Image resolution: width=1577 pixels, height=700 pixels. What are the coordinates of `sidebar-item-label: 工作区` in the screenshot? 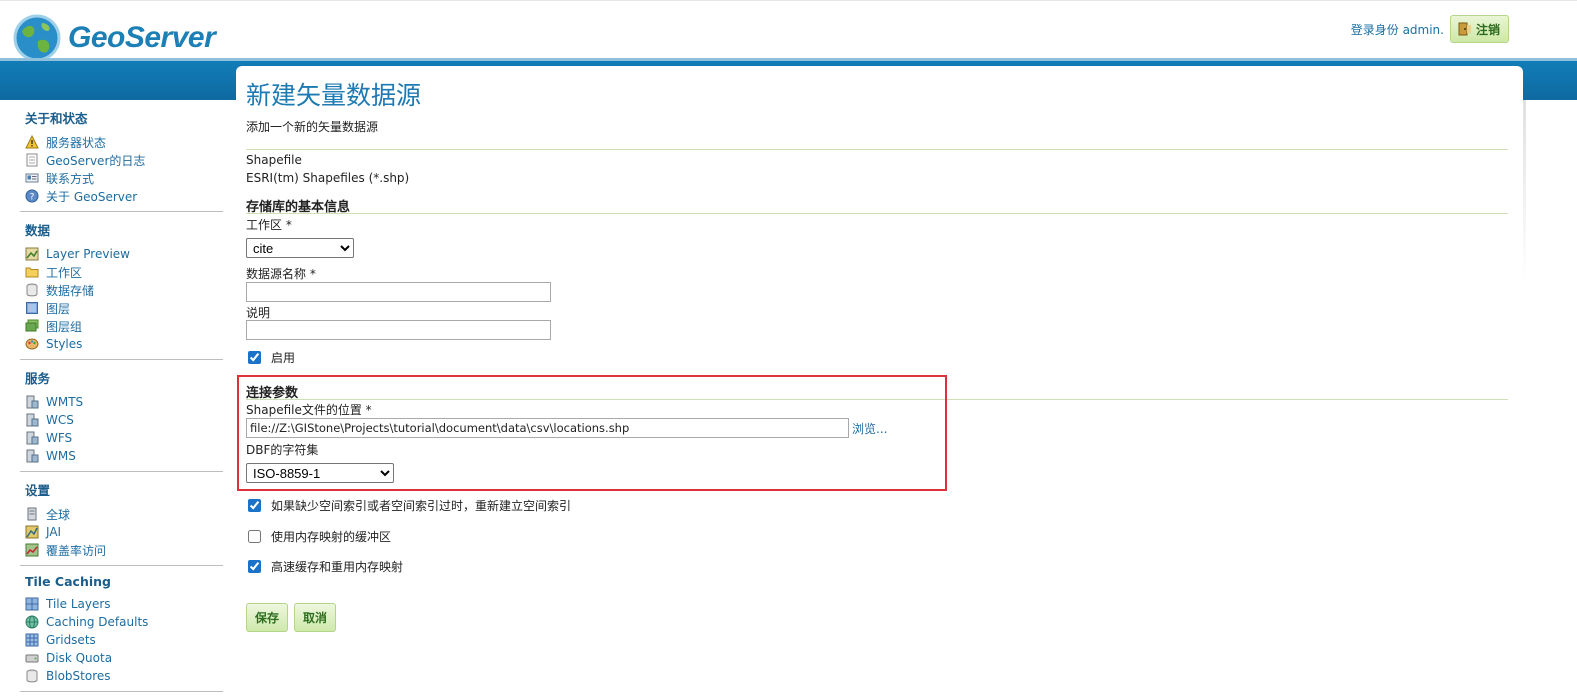 It's located at (64, 272).